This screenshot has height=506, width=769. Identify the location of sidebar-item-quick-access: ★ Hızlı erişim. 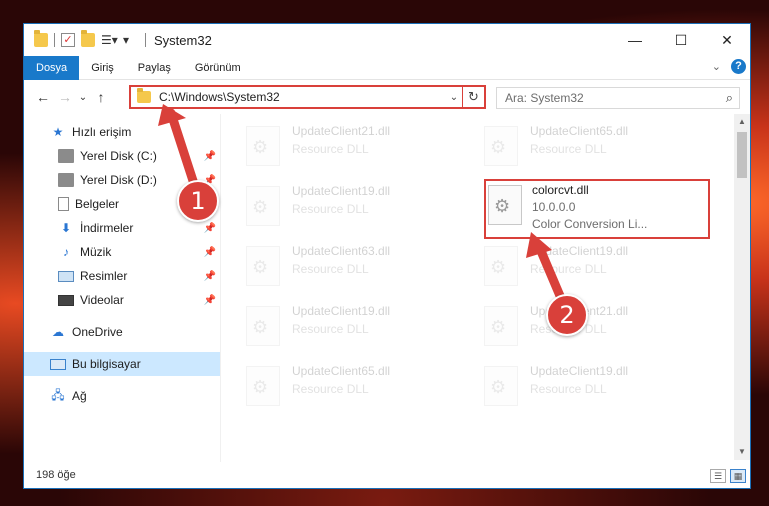
(122, 132).